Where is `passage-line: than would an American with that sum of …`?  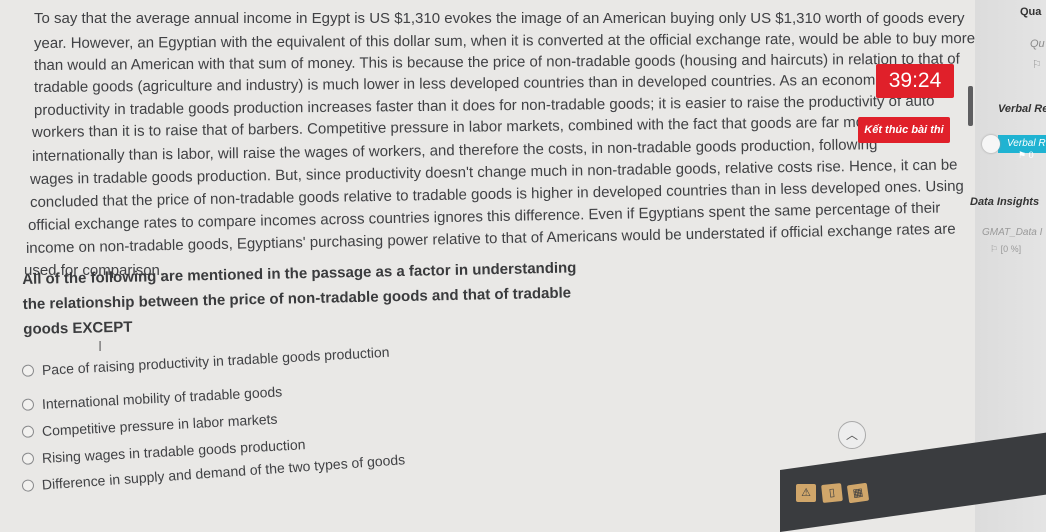
passage-line: than would an American with that sum of … is located at coordinates (496, 62).